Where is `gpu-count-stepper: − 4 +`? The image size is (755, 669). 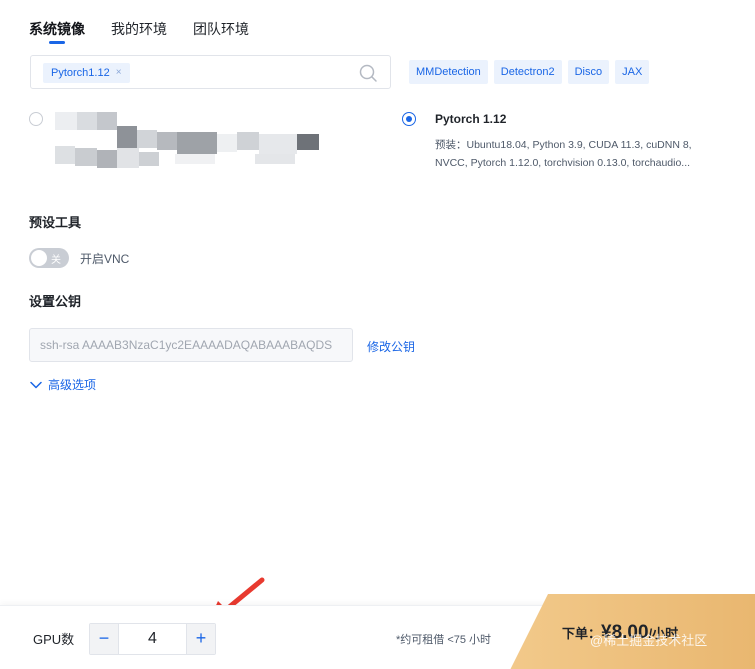 gpu-count-stepper: − 4 + is located at coordinates (152, 639).